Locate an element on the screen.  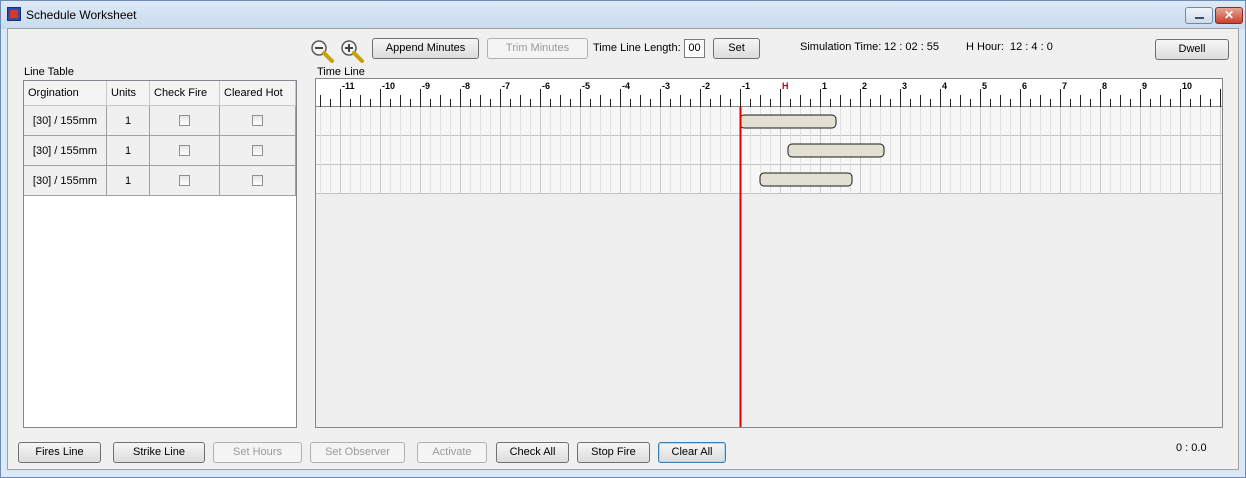
clear-all-button: Clear All is located at coordinates (692, 452).